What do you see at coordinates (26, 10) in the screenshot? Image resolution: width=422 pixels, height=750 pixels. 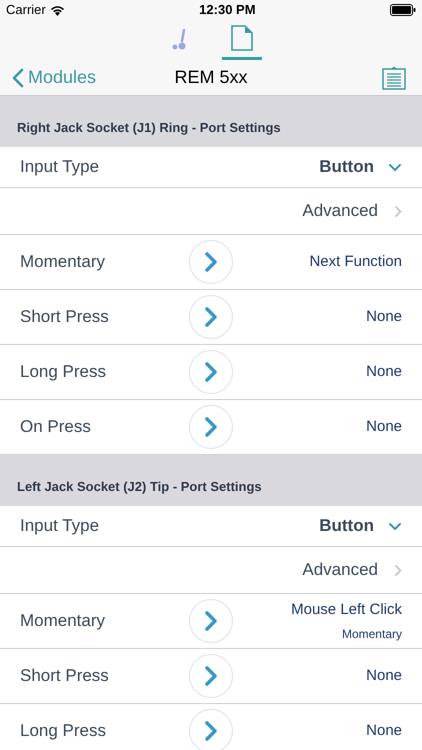 I see `carrier-label: Carrier` at bounding box center [26, 10].